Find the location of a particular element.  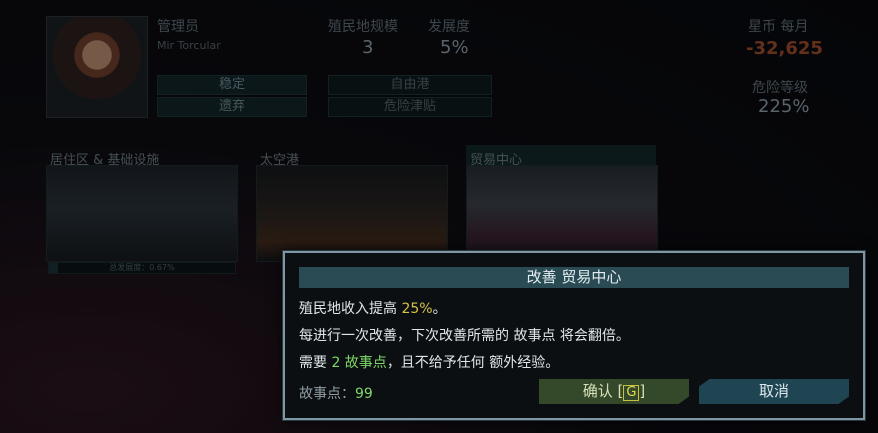

abandon-button: 遗弃 is located at coordinates (232, 107).